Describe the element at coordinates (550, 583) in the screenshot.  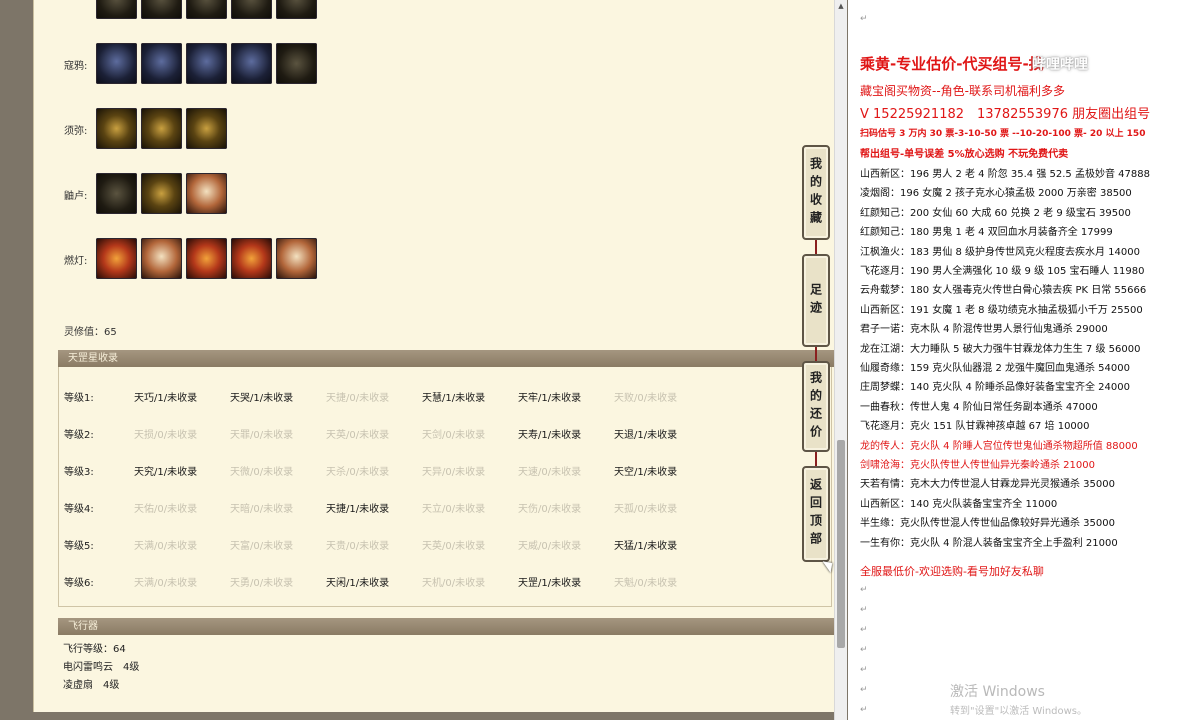
I see `tianming-star-entry: 天罡/1/未收录` at that location.